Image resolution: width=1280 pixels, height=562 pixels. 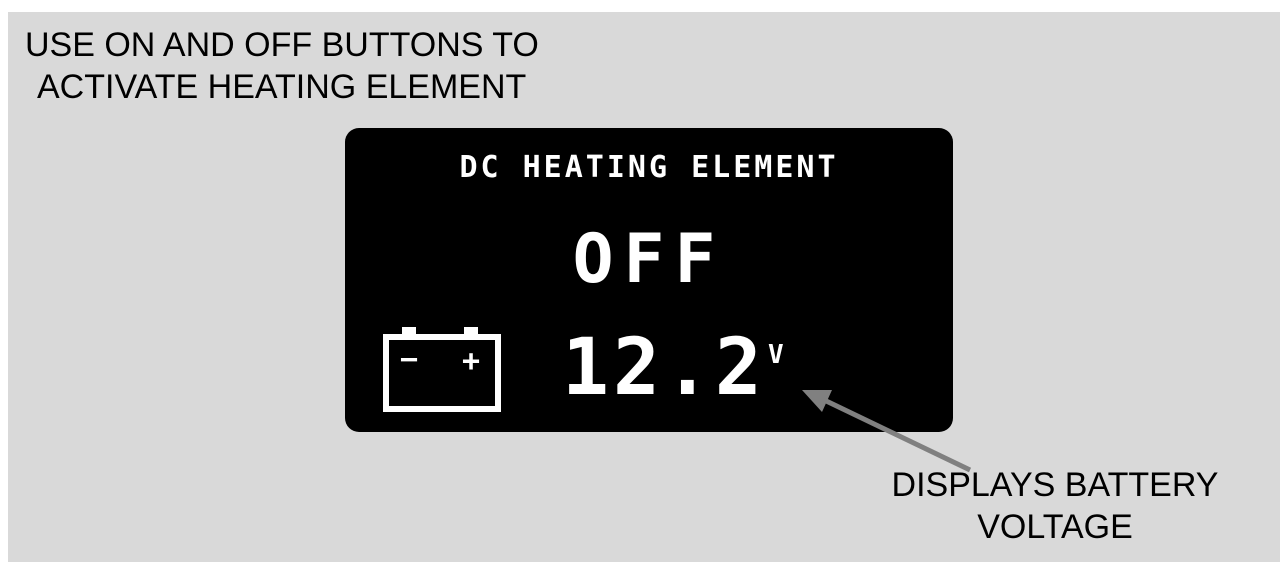 What do you see at coordinates (1055, 485) in the screenshot?
I see `callout-line-1: DISPLAYS BATTERY` at bounding box center [1055, 485].